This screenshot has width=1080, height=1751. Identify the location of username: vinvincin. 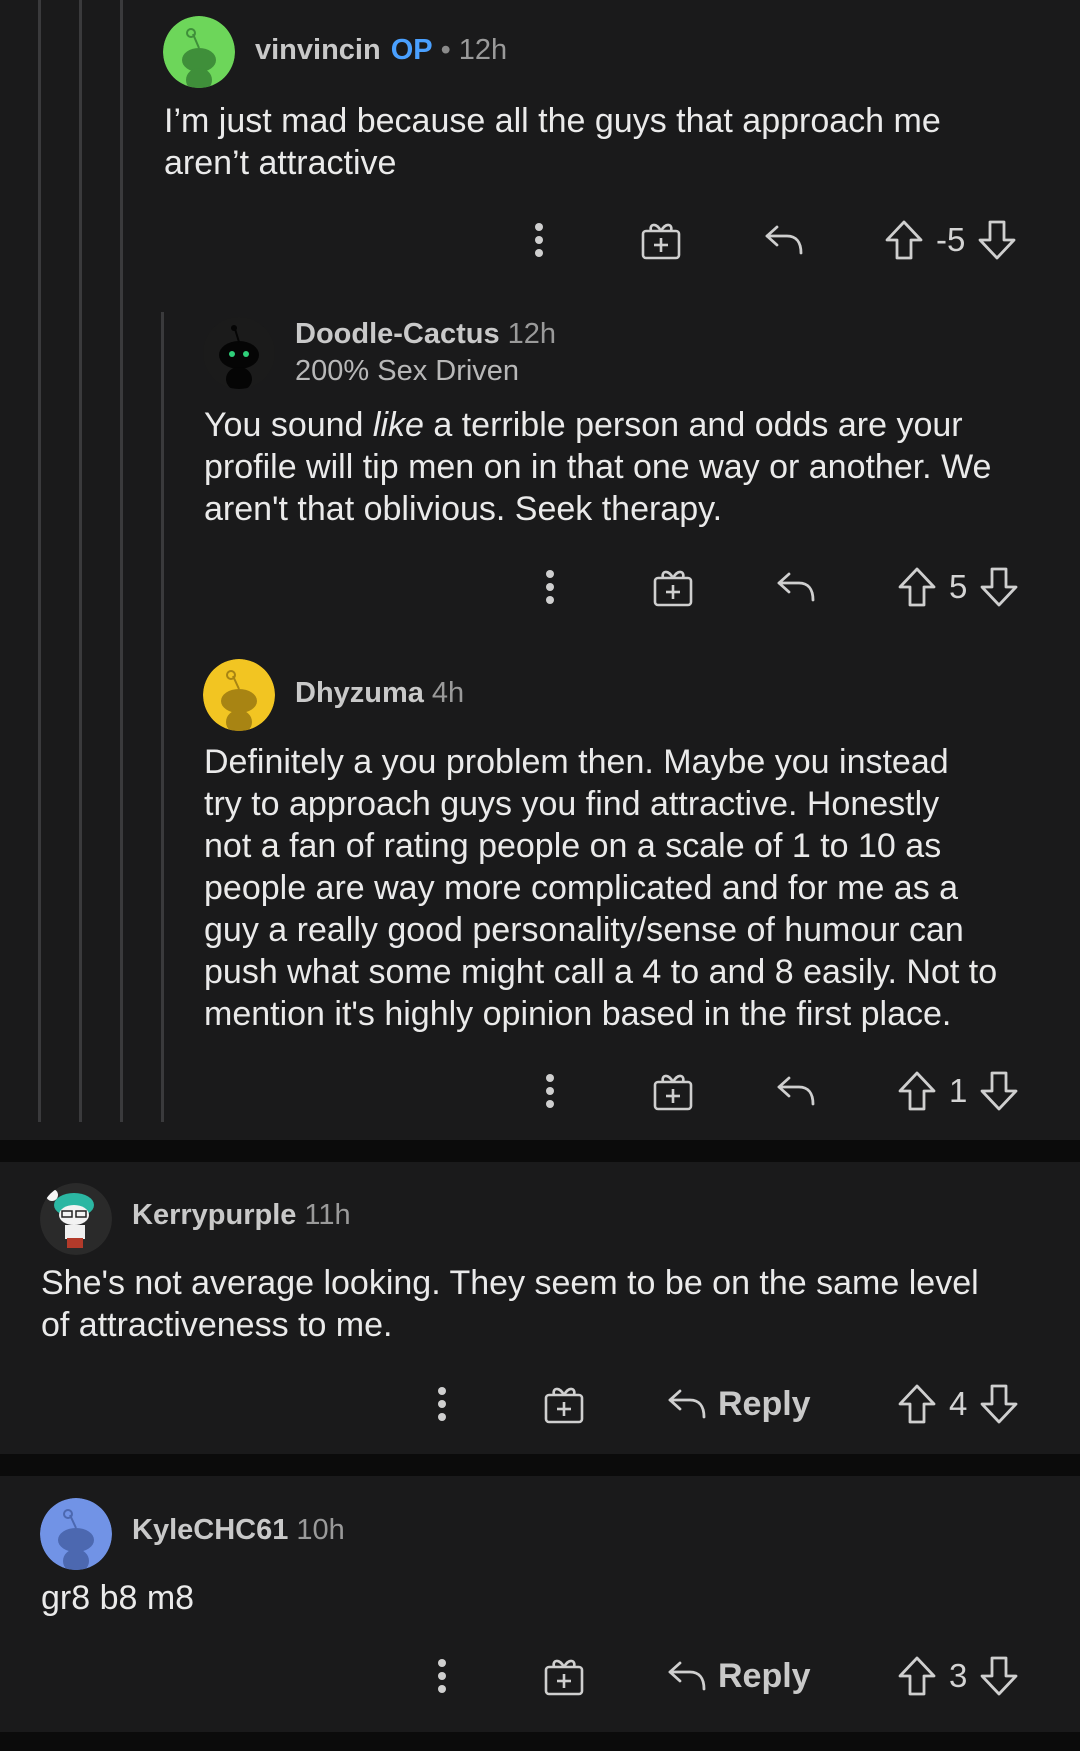
(318, 50).